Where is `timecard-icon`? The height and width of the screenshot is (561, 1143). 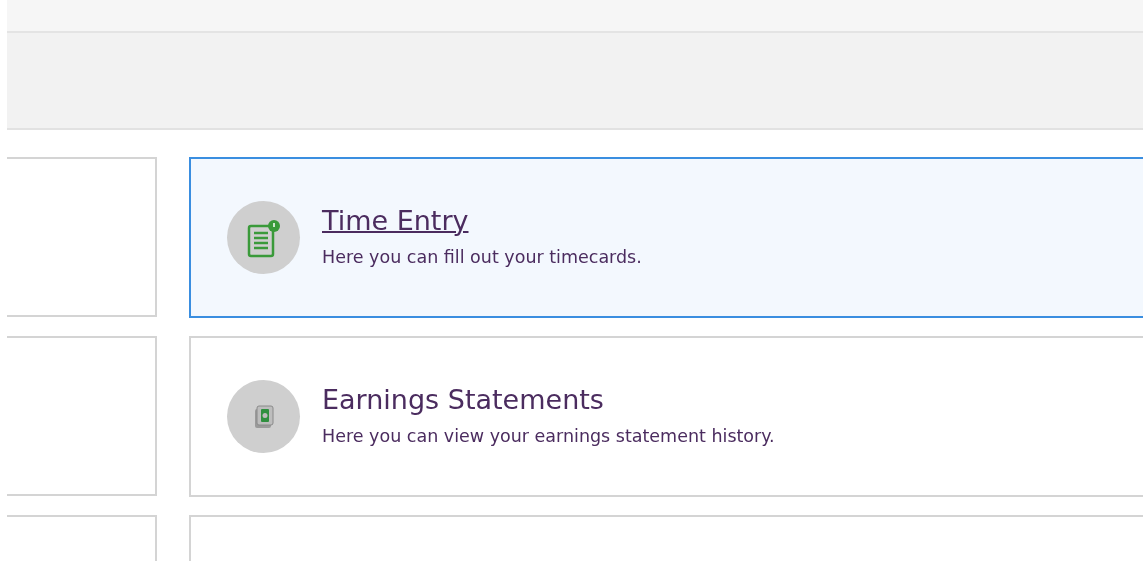 timecard-icon is located at coordinates (263, 237).